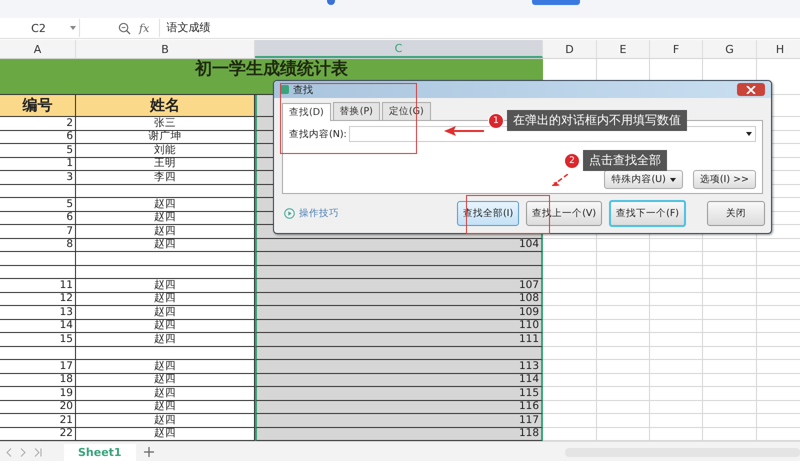 The image size is (800, 461). What do you see at coordinates (625, 160) in the screenshot?
I see `callout: 点击查找全部` at bounding box center [625, 160].